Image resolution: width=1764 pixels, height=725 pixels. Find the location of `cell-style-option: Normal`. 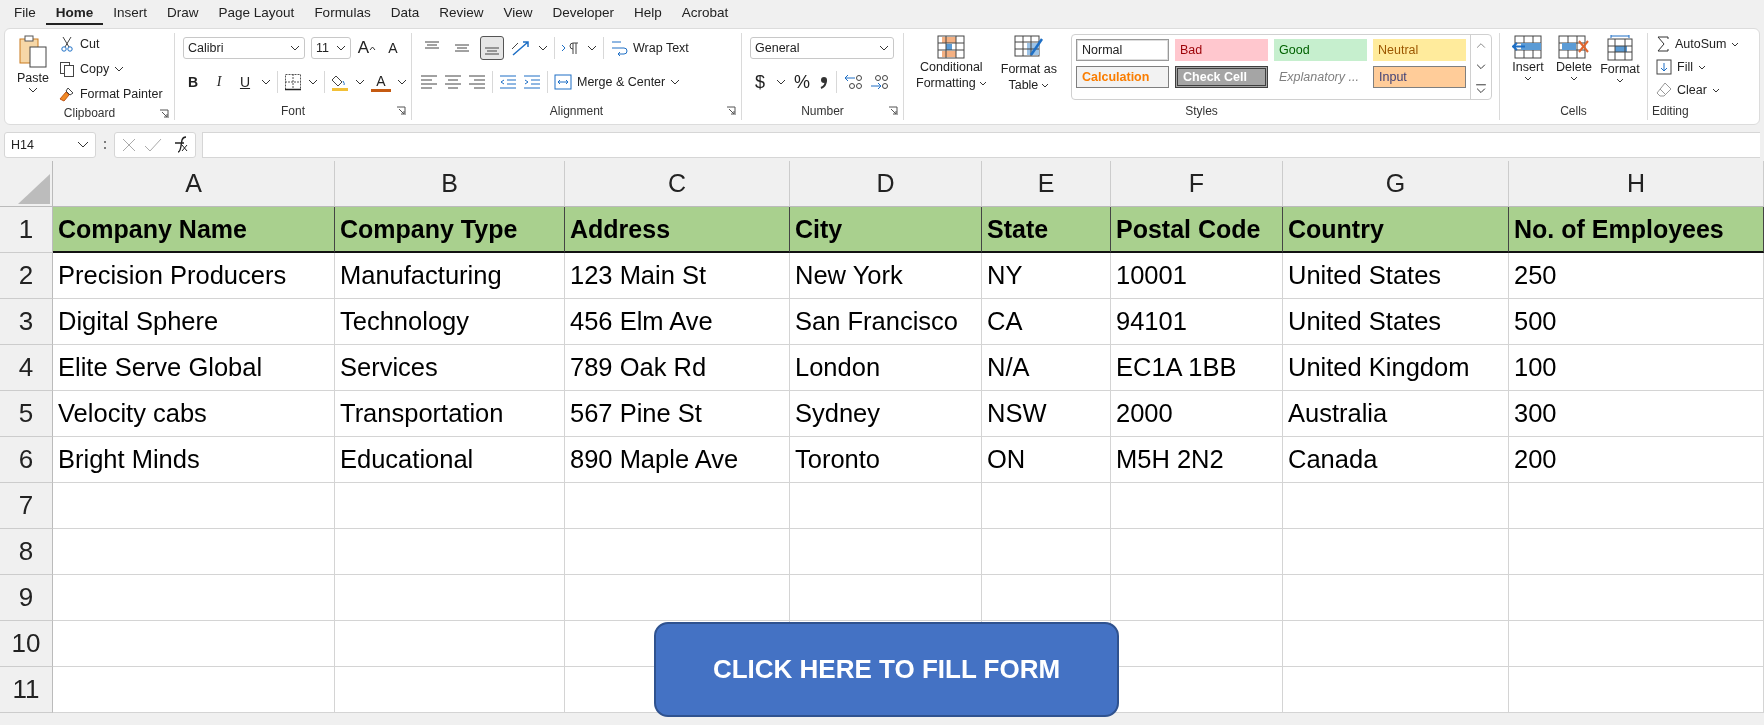

cell-style-option: Normal is located at coordinates (1122, 50).